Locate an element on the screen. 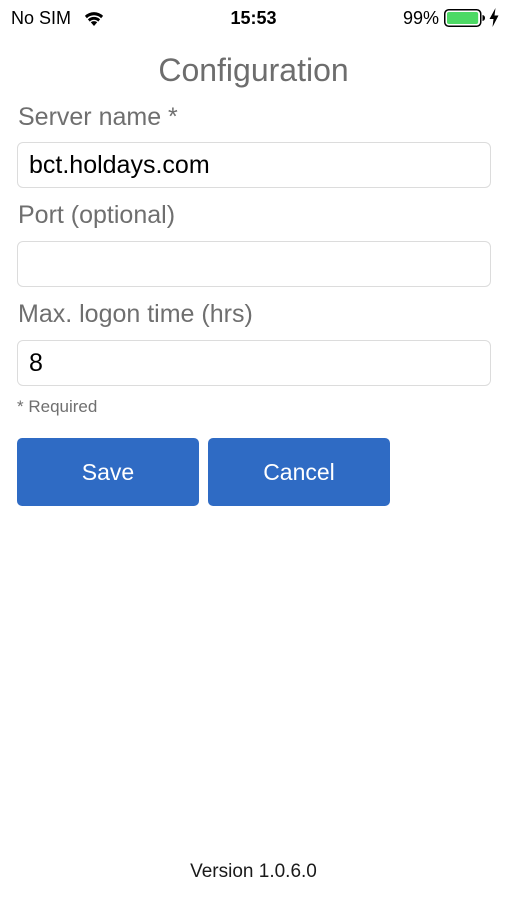 This screenshot has height=900, width=507. server-name-input is located at coordinates (254, 165).